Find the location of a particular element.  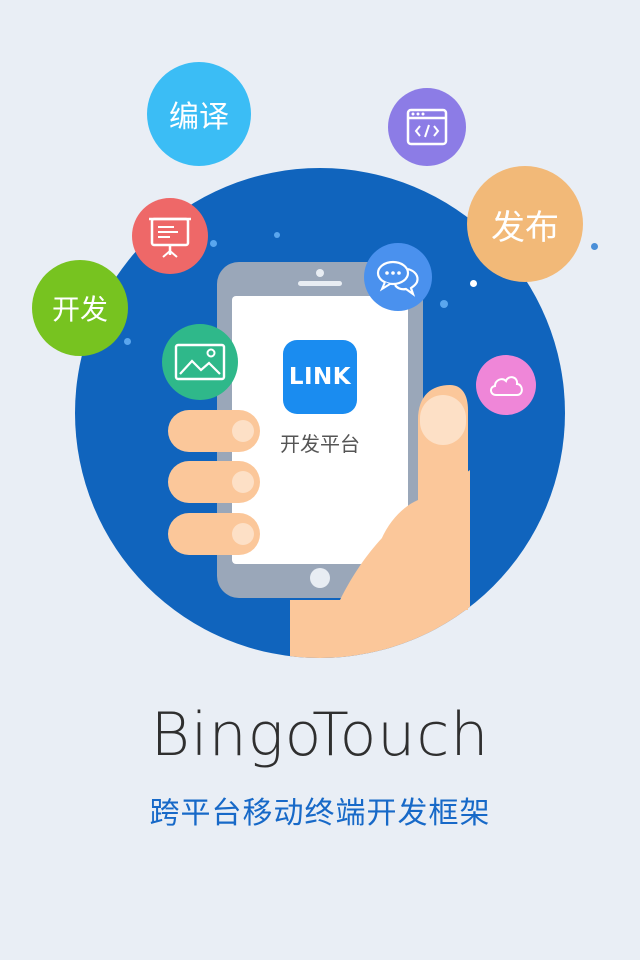

app-logo-text: LINK is located at coordinates (320, 377).